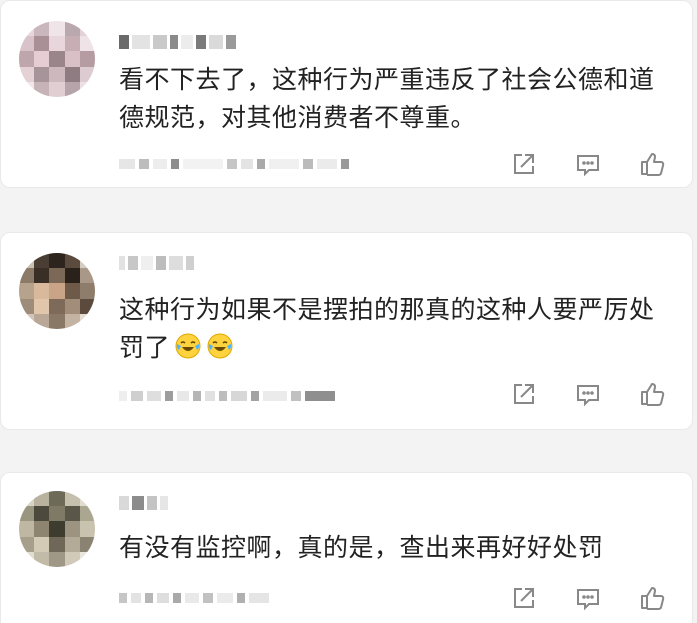 Image resolution: width=697 pixels, height=623 pixels. What do you see at coordinates (387, 98) in the screenshot?
I see `comment-text: 看不下去了，这种行为严重违反了社会公德和道德规范，对其他消费者不尊重。` at bounding box center [387, 98].